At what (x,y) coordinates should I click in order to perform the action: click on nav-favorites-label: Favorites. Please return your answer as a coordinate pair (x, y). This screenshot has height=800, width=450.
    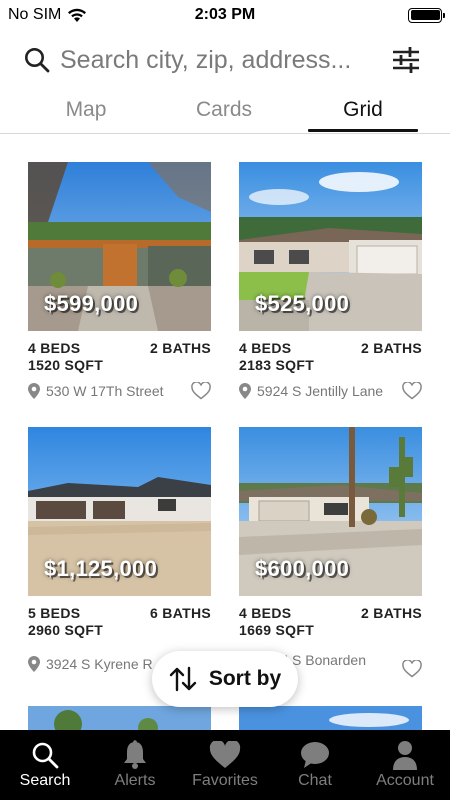
    Looking at the image, I should click on (225, 780).